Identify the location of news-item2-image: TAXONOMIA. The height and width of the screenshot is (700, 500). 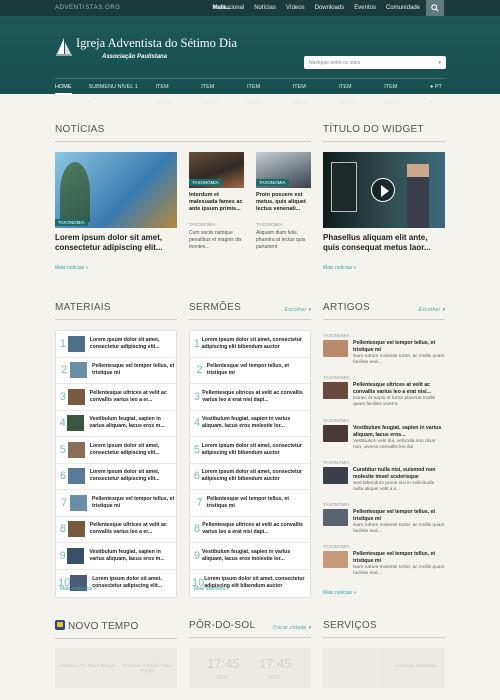
(283, 170).